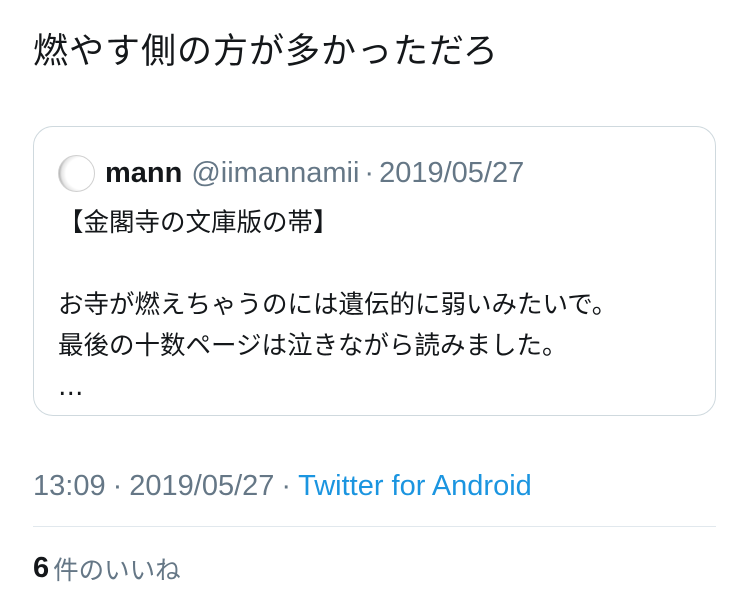 This screenshot has width=749, height=597. I want to click on likes-link: 6 件のいいね, so click(107, 568).